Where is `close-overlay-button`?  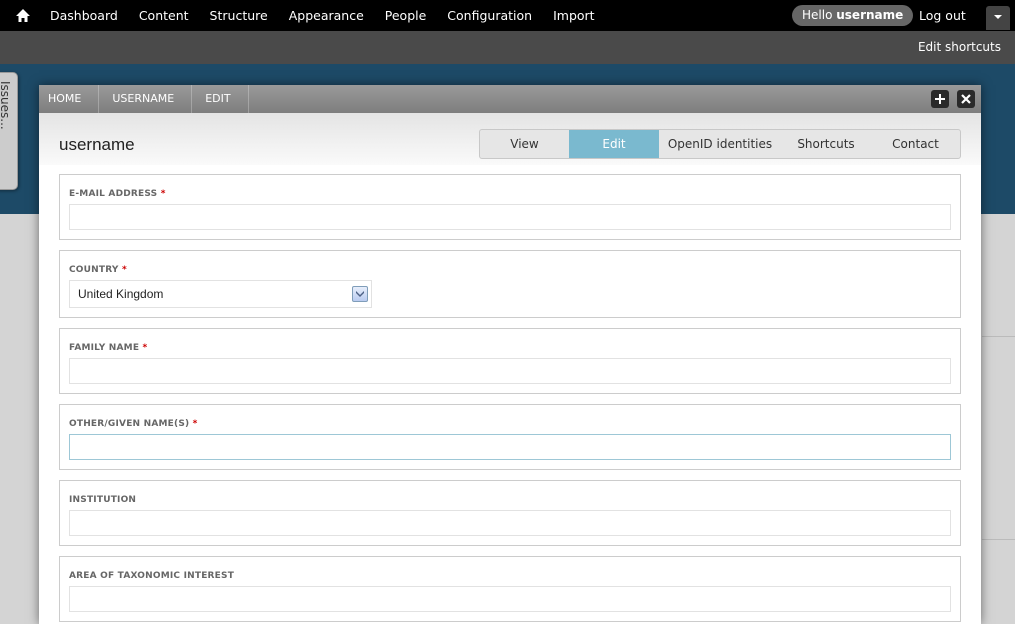
close-overlay-button is located at coordinates (966, 99).